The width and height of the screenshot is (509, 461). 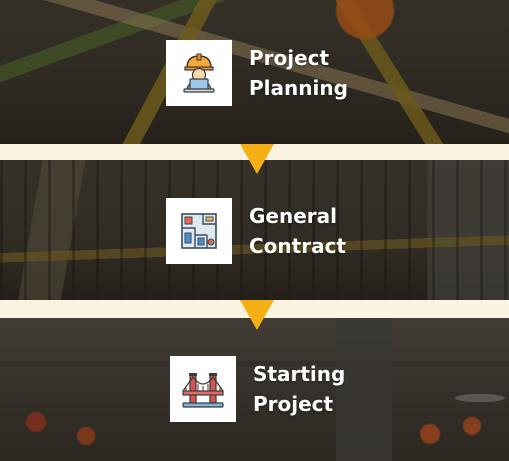 I want to click on step-title-line: Planning, so click(x=298, y=88).